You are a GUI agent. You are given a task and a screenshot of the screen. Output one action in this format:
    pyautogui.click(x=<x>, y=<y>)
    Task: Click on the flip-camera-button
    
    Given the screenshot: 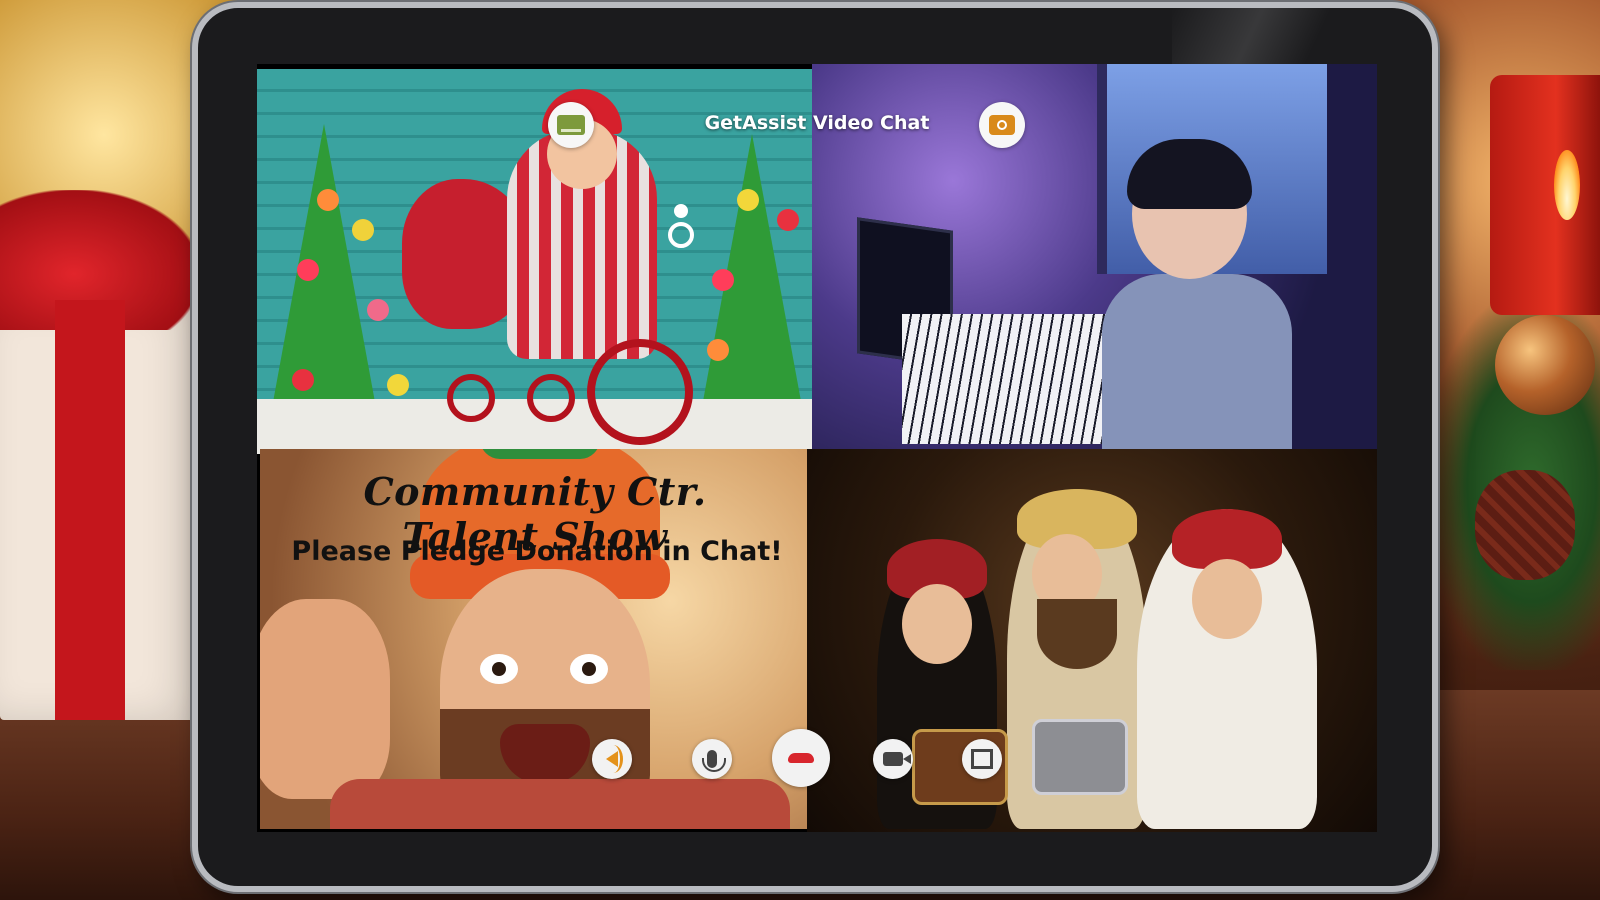 What is the action you would take?
    pyautogui.click(x=1002, y=125)
    